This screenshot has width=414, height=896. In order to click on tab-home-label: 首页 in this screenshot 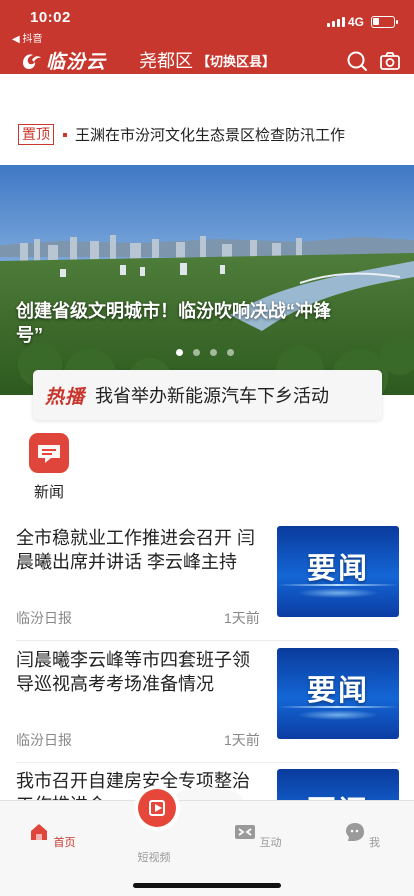, I will do `click(64, 843)`.